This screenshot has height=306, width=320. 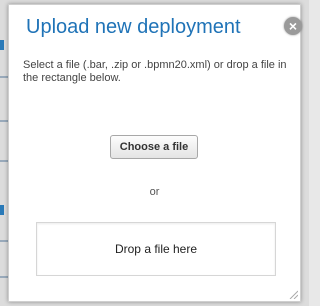 I want to click on file-drop-zone: Drop a file here, so click(x=156, y=249).